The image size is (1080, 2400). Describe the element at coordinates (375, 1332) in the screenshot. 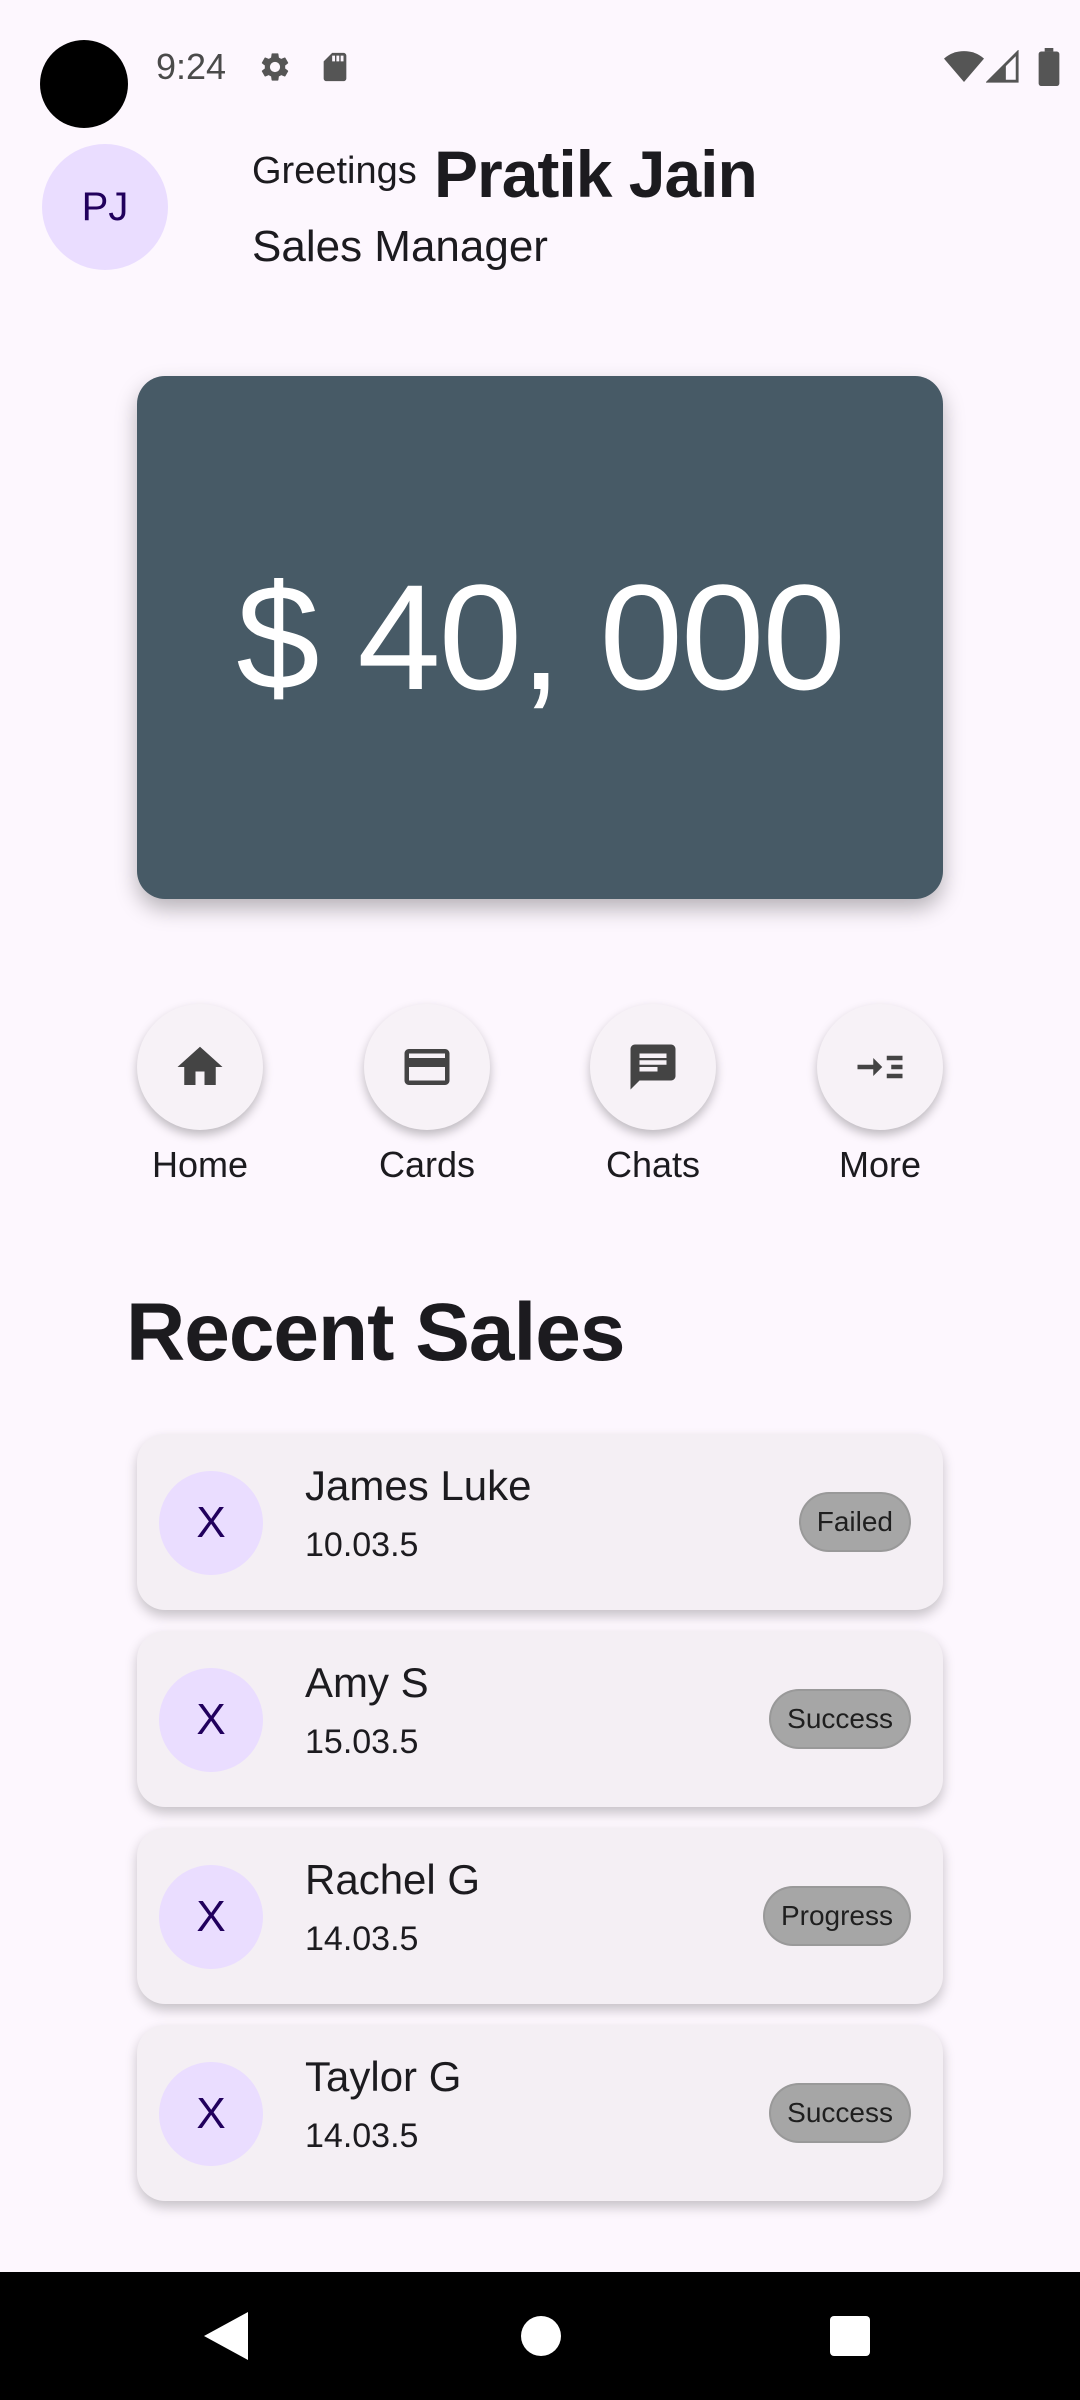

I see `recent-sales-title: Recent Sales` at that location.